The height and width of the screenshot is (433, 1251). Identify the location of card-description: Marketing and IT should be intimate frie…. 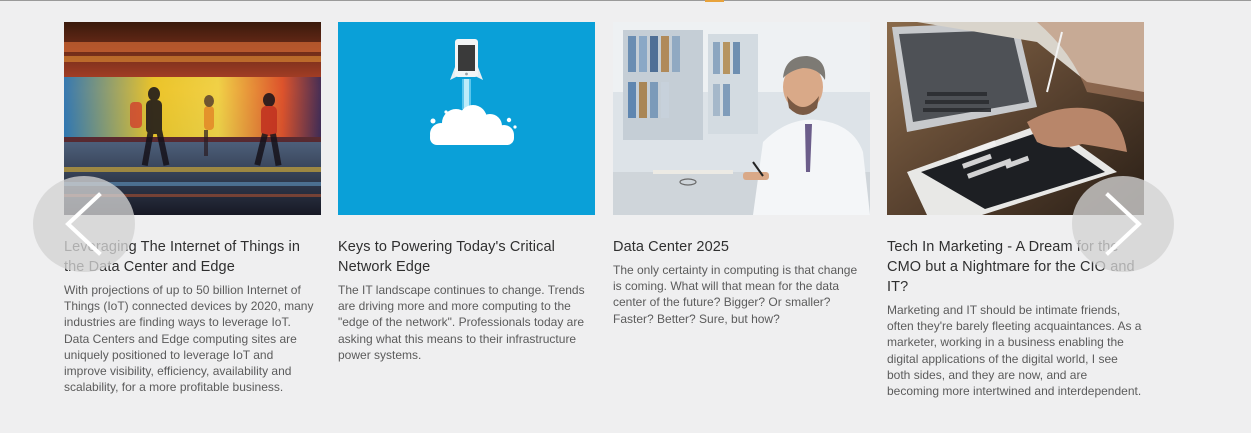
(1014, 351).